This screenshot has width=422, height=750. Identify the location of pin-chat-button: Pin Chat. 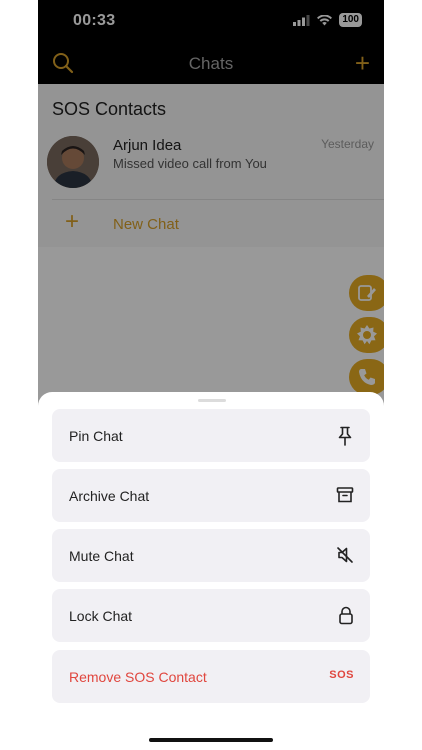
(211, 435).